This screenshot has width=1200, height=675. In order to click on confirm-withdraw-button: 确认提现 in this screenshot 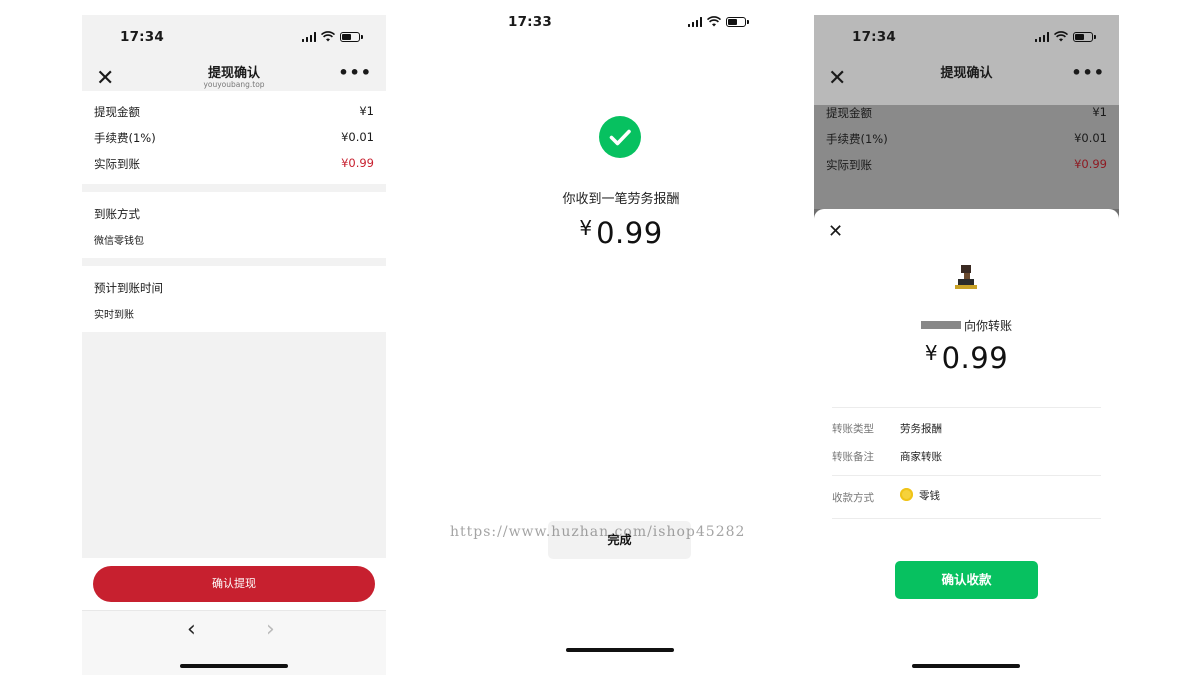, I will do `click(234, 584)`.